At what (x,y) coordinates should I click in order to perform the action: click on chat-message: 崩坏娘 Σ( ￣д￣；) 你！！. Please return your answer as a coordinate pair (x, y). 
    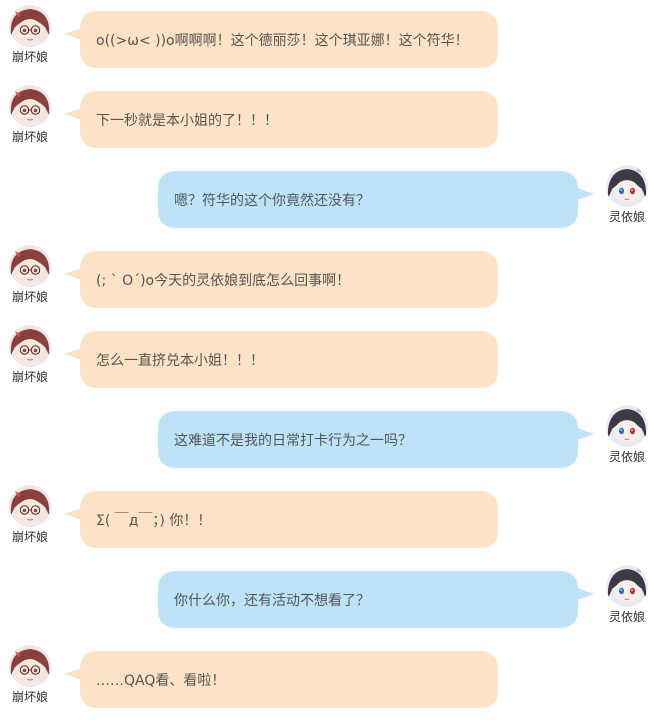
    Looking at the image, I should click on (326, 520).